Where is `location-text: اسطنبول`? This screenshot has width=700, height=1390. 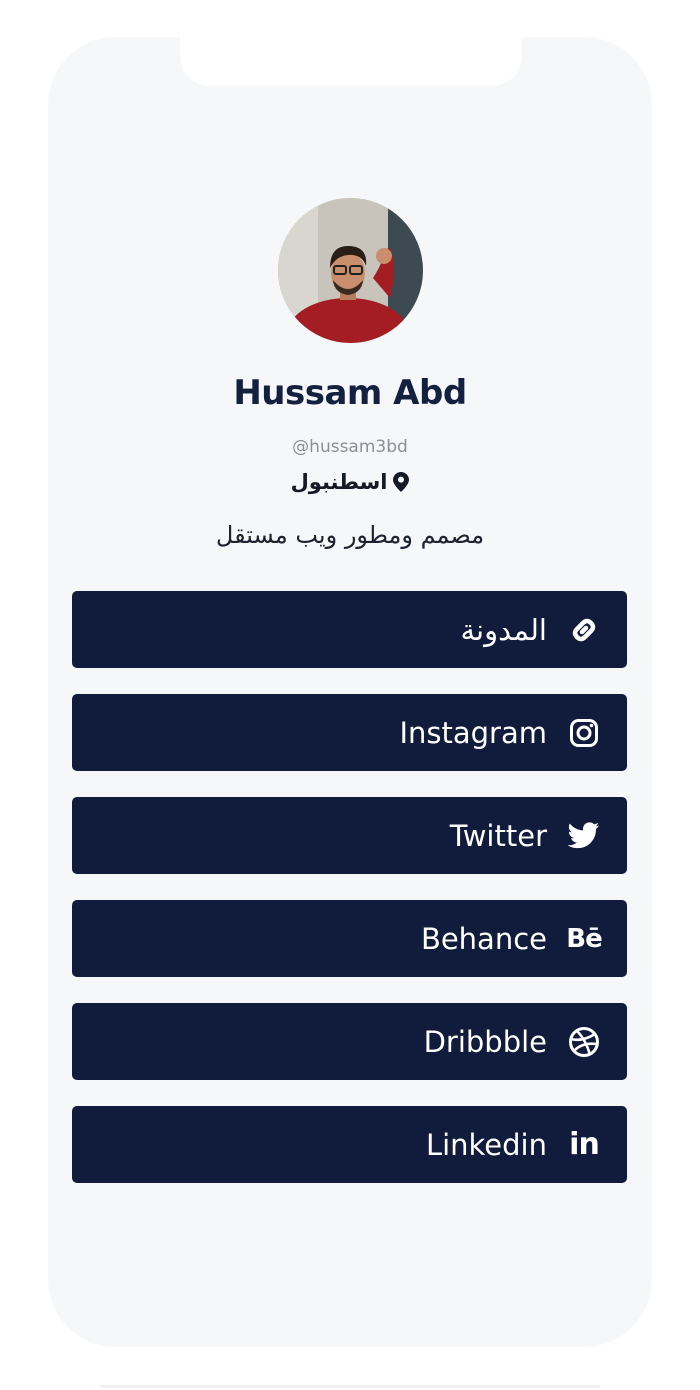
location-text: اسطنبول is located at coordinates (339, 482).